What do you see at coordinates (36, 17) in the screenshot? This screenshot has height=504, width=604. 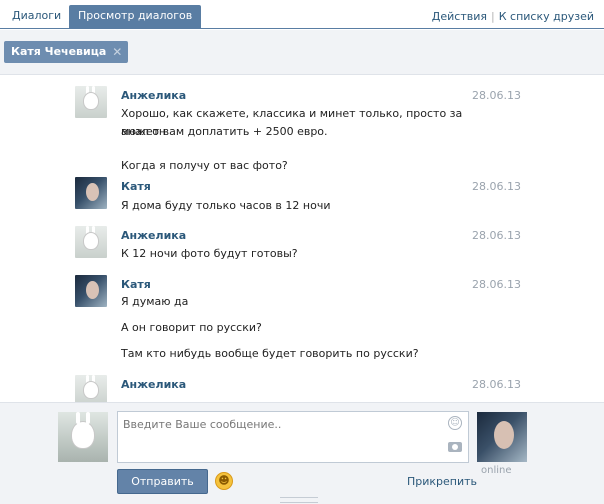 I see `tab-dialogs: Диалоги` at bounding box center [36, 17].